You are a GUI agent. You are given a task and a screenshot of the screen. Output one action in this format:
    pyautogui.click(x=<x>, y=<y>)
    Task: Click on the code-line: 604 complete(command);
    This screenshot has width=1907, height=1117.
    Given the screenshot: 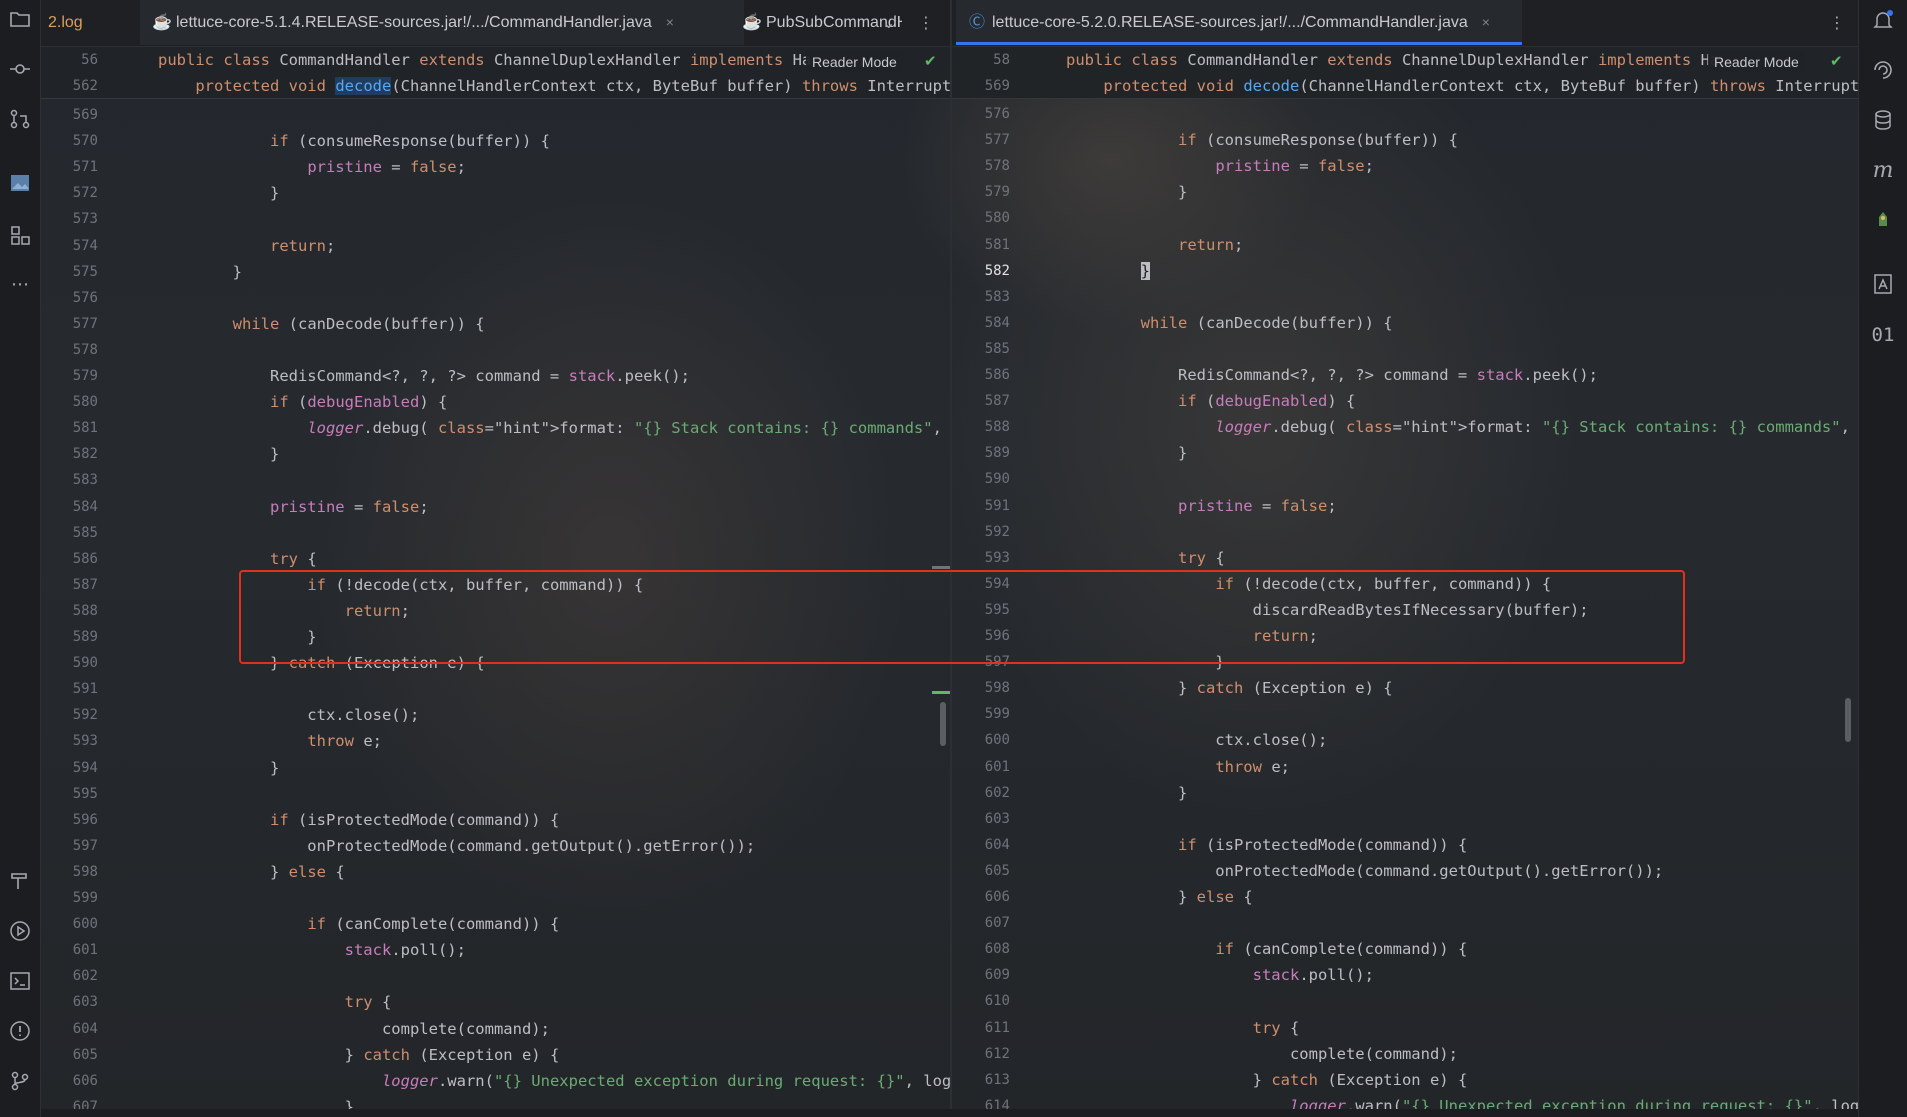 What is the action you would take?
    pyautogui.click(x=495, y=1029)
    